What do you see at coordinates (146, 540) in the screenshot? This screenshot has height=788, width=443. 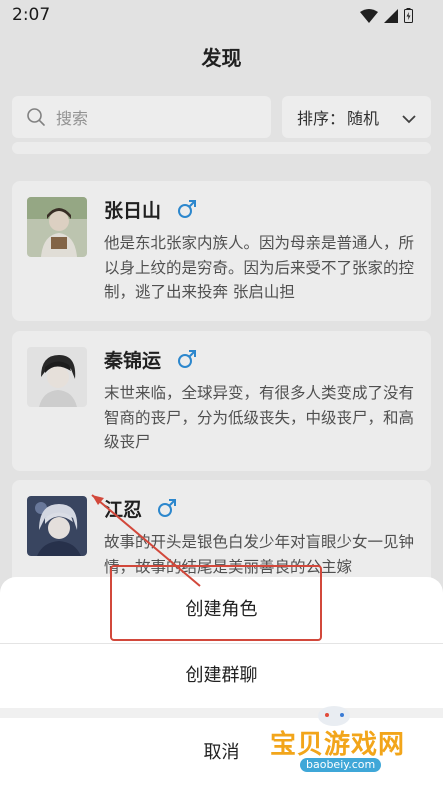 I see `annotation-arrow` at bounding box center [146, 540].